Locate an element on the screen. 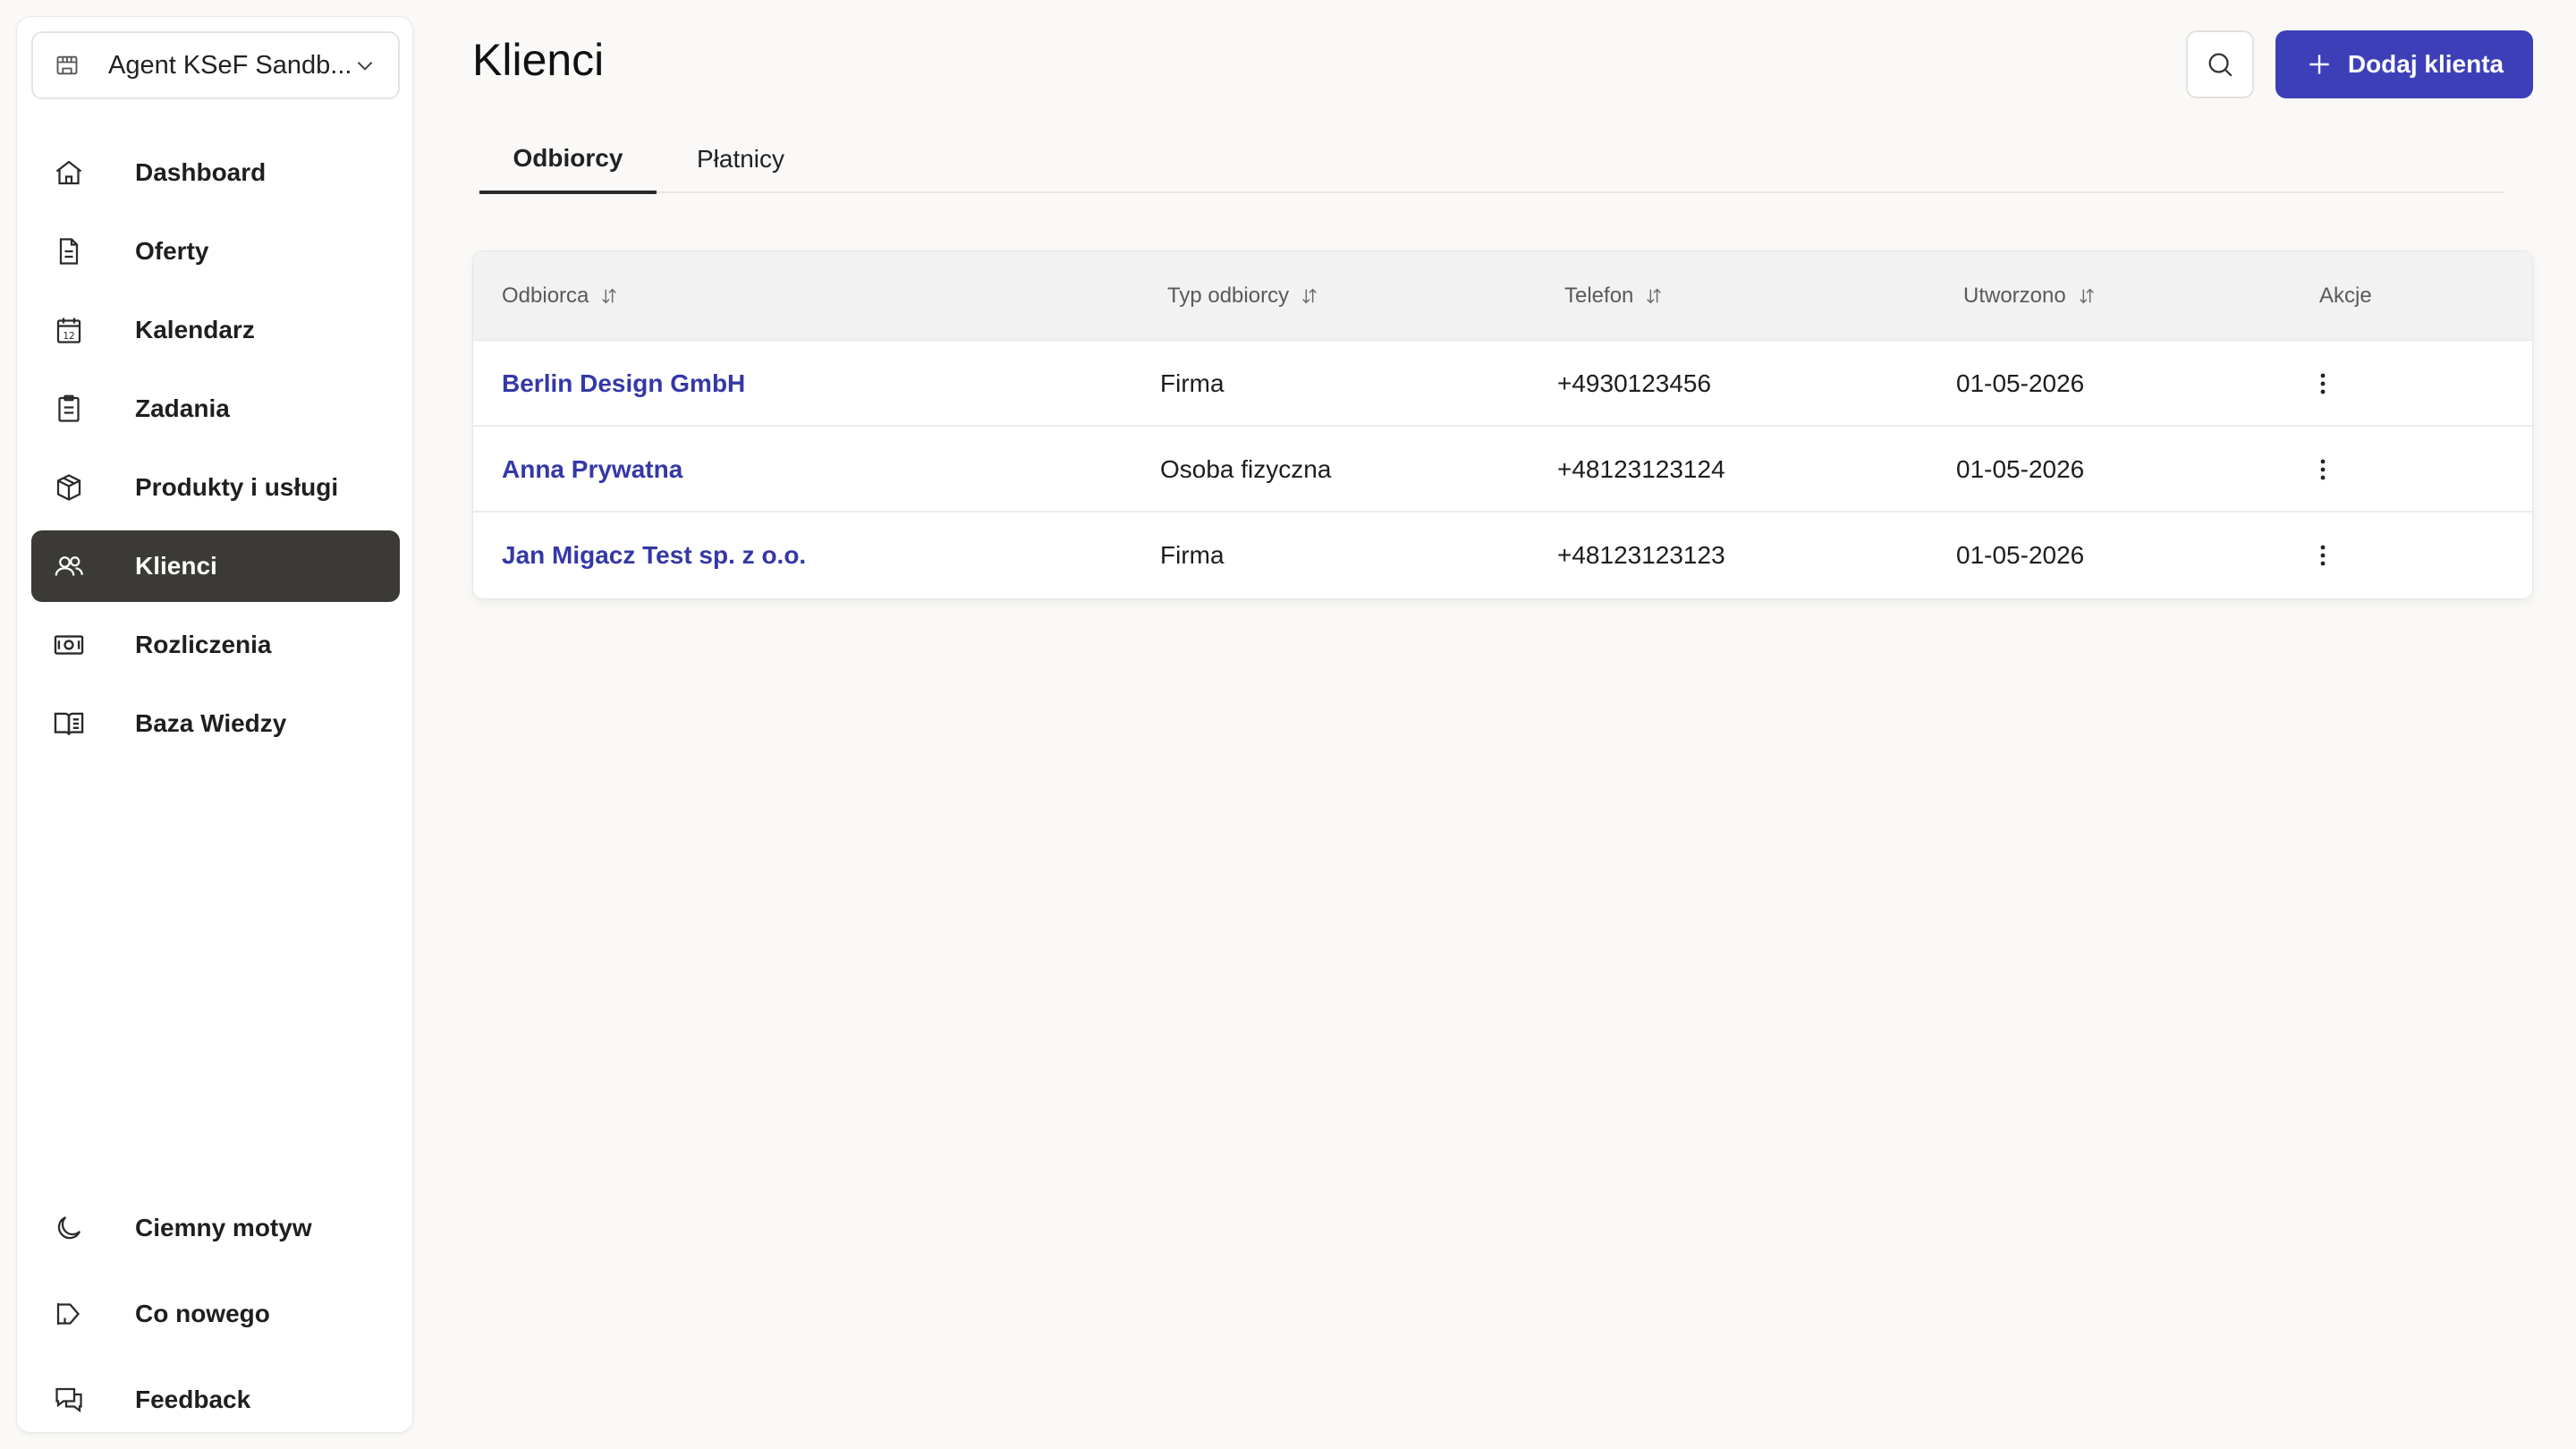  tab-odbiorcy: Odbiorcy is located at coordinates (568, 159).